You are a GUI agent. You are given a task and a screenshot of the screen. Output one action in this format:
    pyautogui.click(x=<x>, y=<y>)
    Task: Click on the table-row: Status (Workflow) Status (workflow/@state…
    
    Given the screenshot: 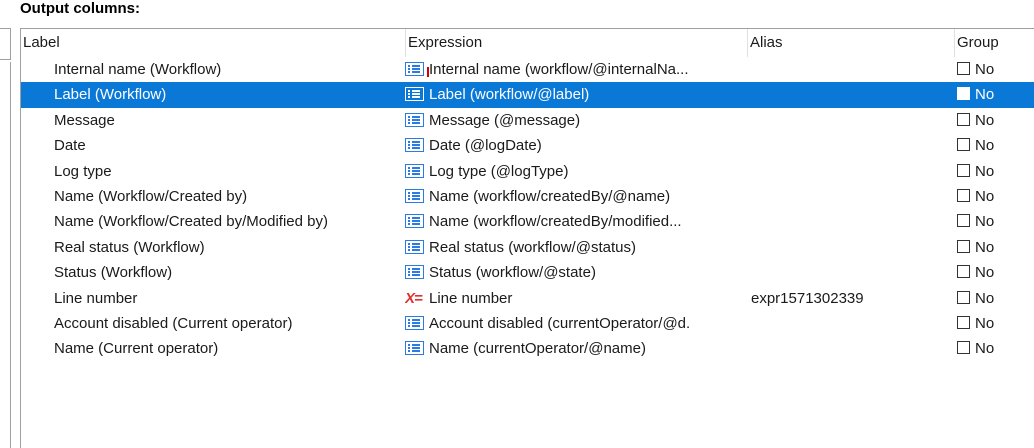 What is the action you would take?
    pyautogui.click(x=527, y=272)
    